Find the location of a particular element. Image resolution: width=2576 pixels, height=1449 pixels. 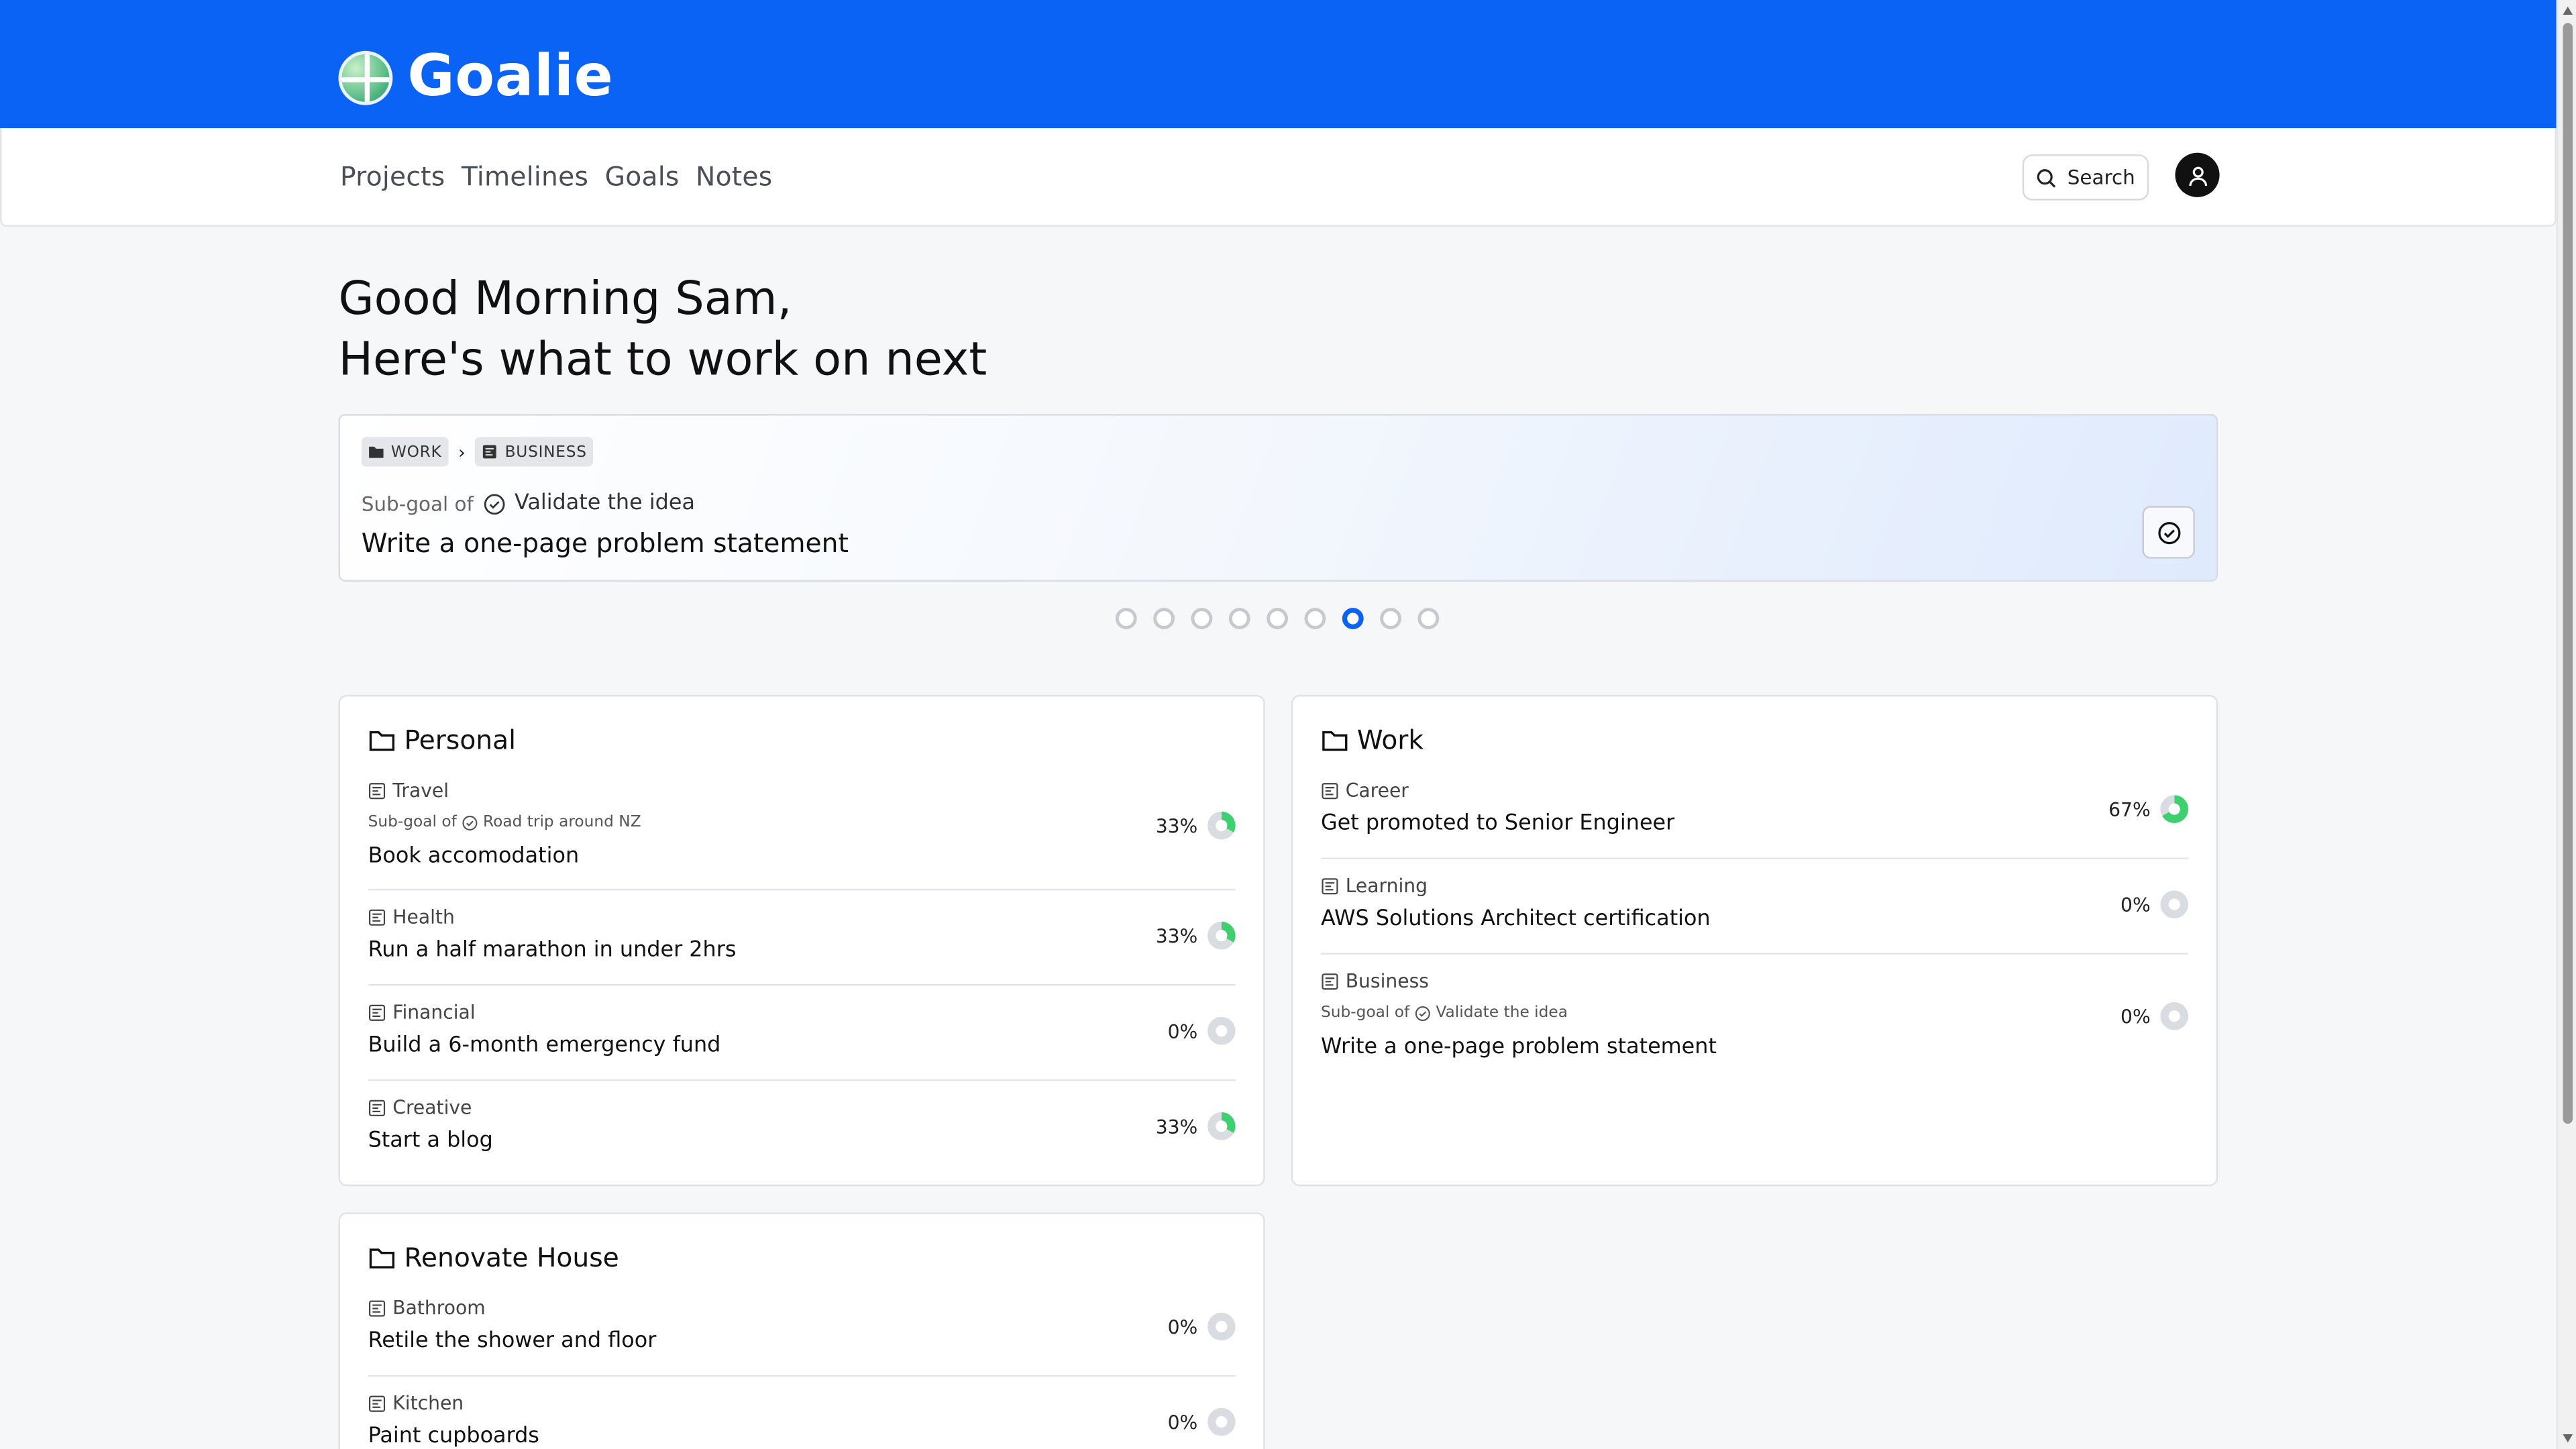

nav-link-timelines: Timelines is located at coordinates (525, 177).